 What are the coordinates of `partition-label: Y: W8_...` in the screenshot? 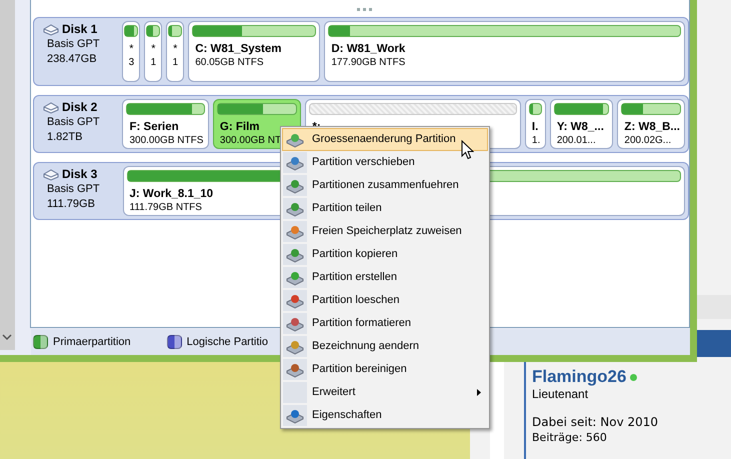 It's located at (580, 127).